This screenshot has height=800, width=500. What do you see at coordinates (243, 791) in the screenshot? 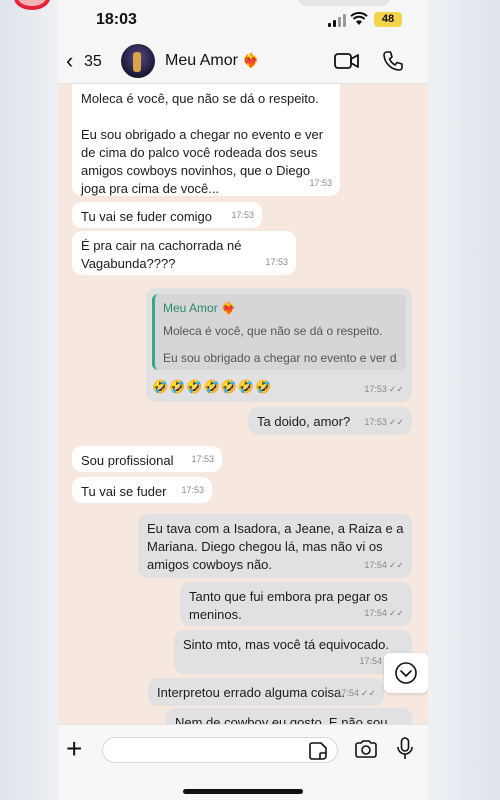
I see `home-indicator` at bounding box center [243, 791].